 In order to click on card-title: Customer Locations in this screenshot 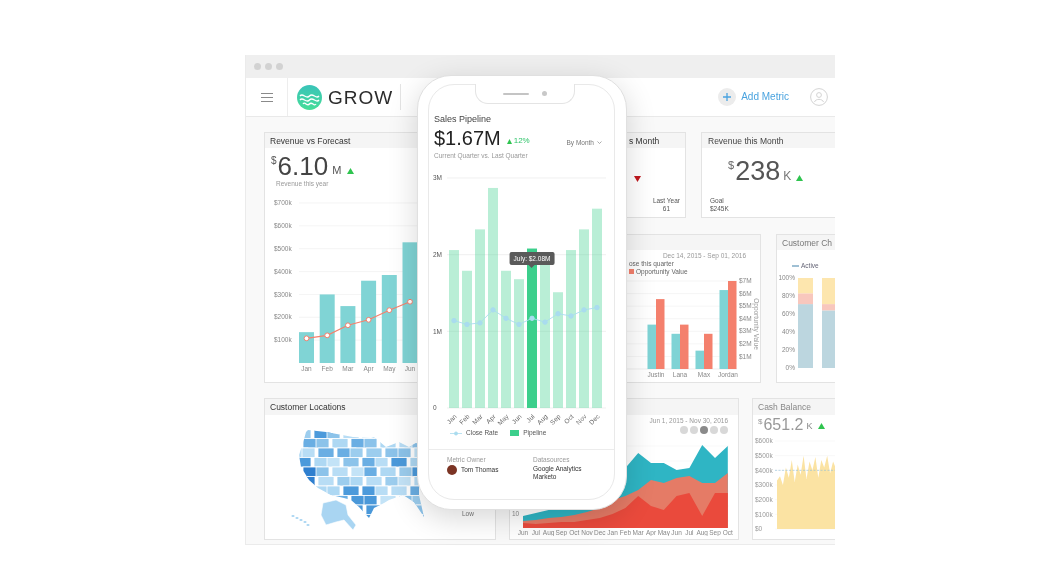, I will do `click(308, 407)`.